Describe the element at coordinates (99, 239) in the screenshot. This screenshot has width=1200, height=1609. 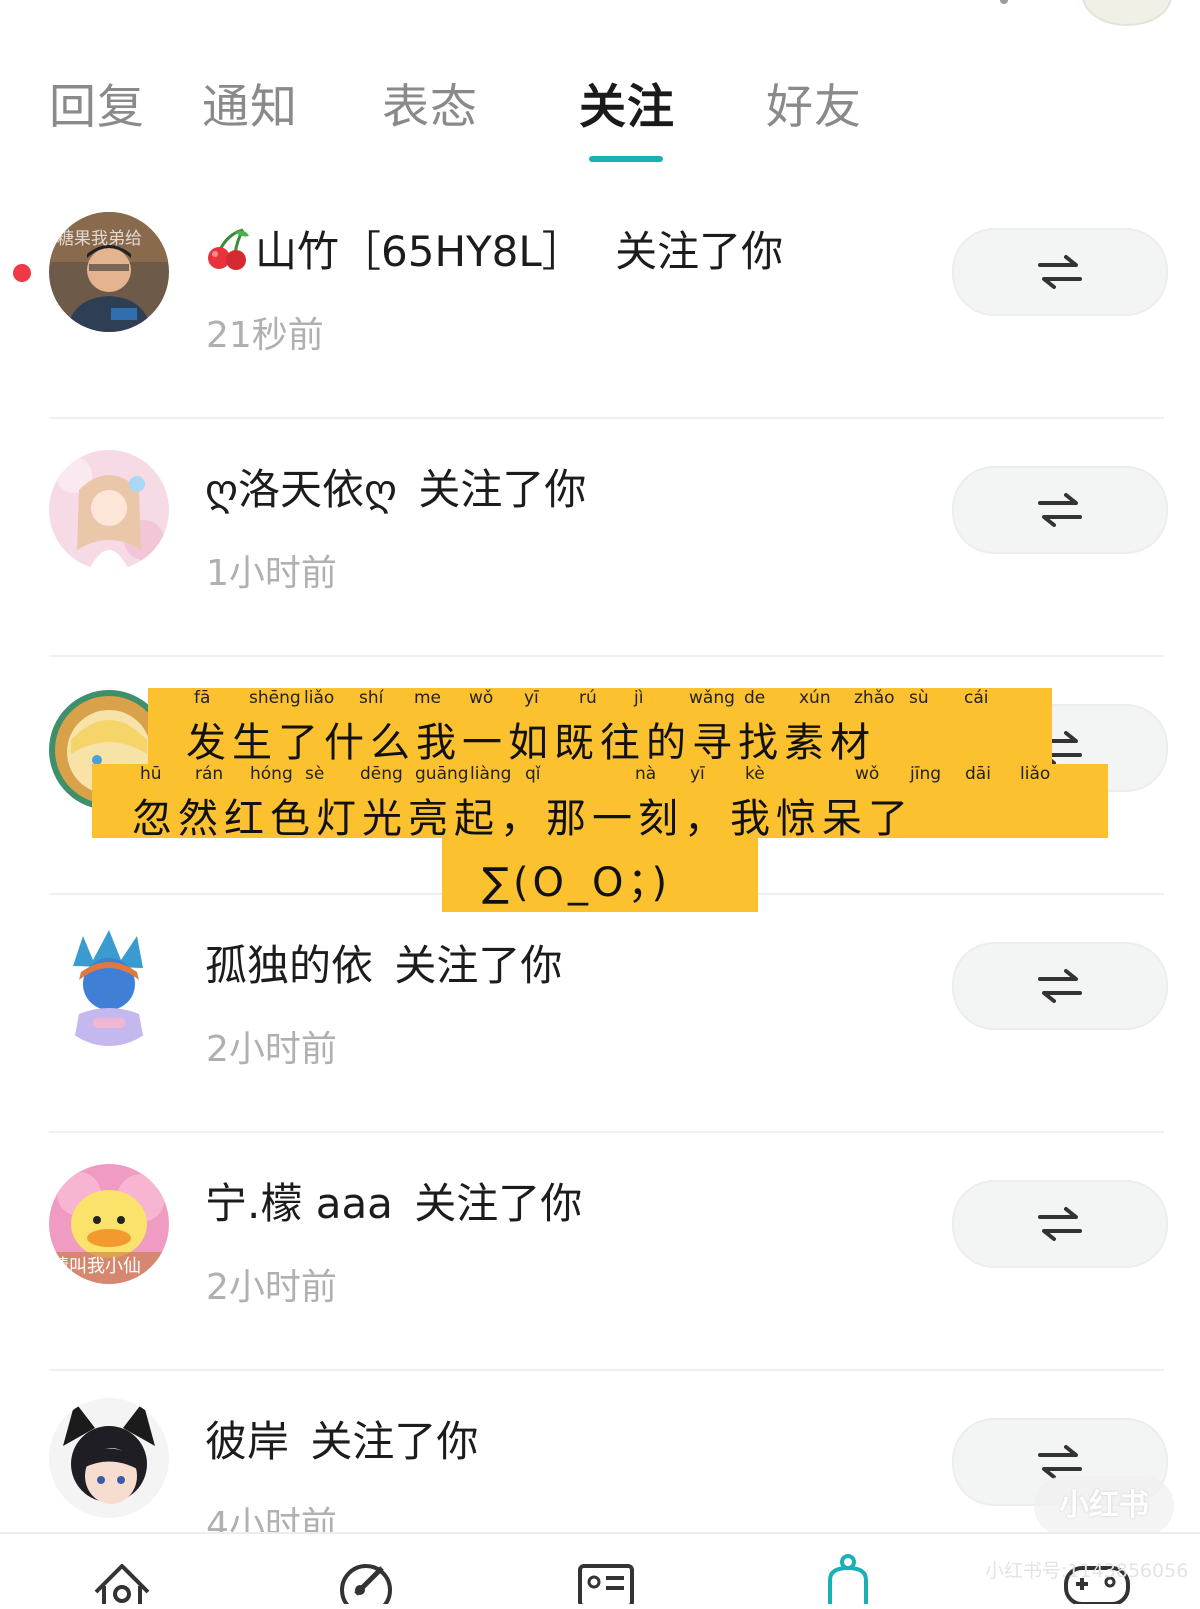
I see `avatar-overlay-text: 糖果我弟给` at that location.